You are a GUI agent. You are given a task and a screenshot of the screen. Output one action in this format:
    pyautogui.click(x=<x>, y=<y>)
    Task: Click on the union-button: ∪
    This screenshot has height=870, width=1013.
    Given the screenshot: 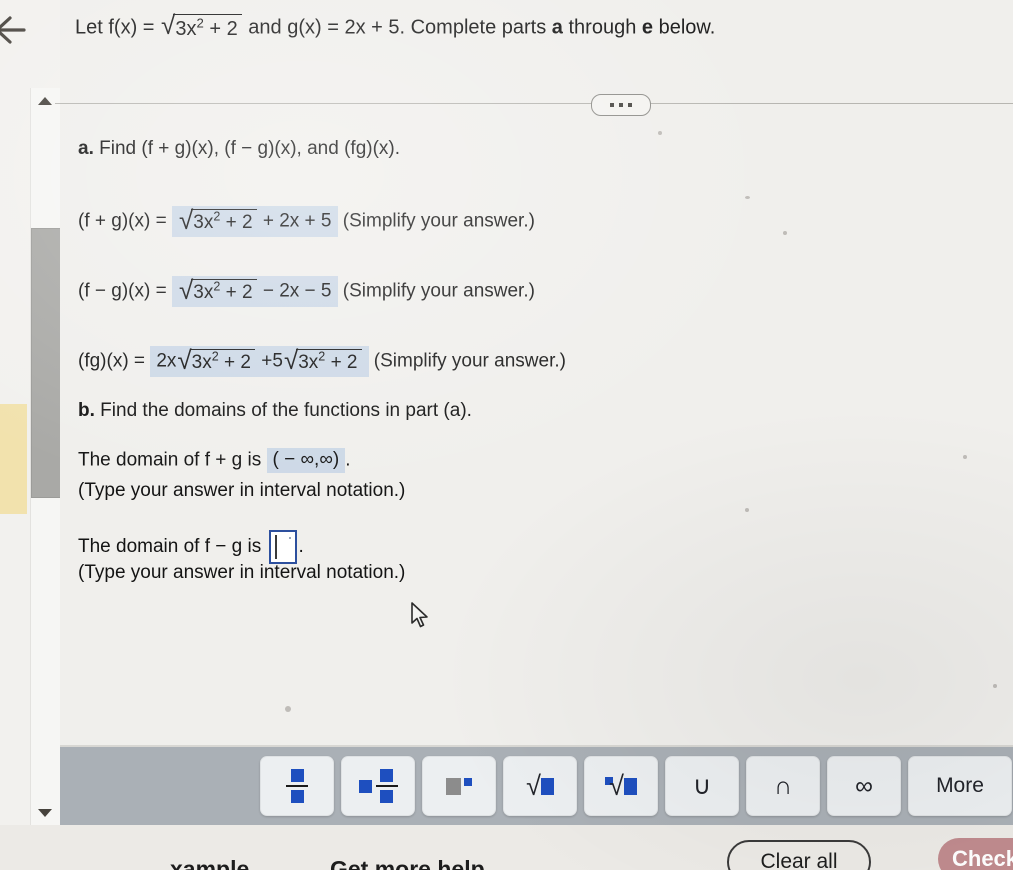 What is the action you would take?
    pyautogui.click(x=702, y=786)
    